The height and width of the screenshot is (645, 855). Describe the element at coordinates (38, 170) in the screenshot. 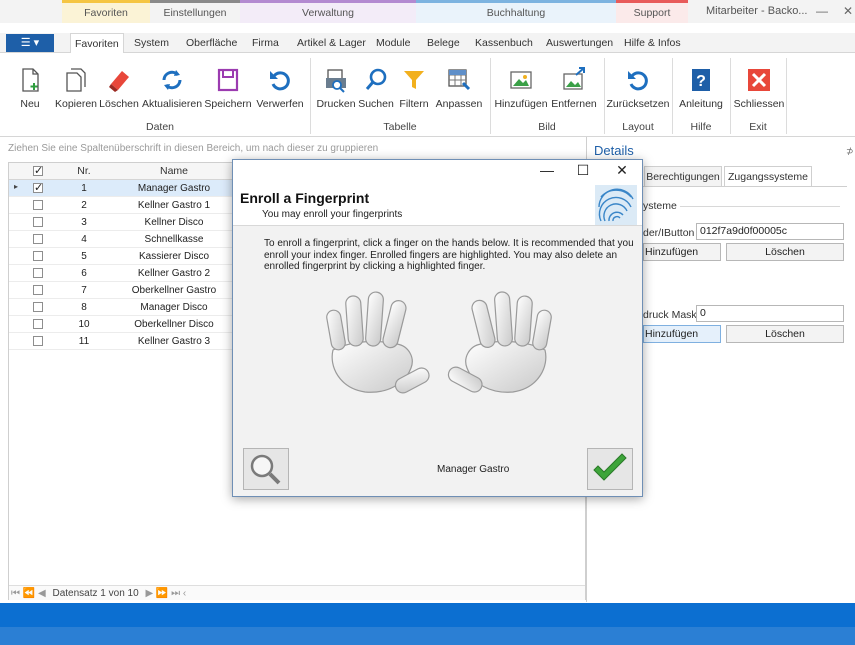

I see `select-all-checkbox` at that location.